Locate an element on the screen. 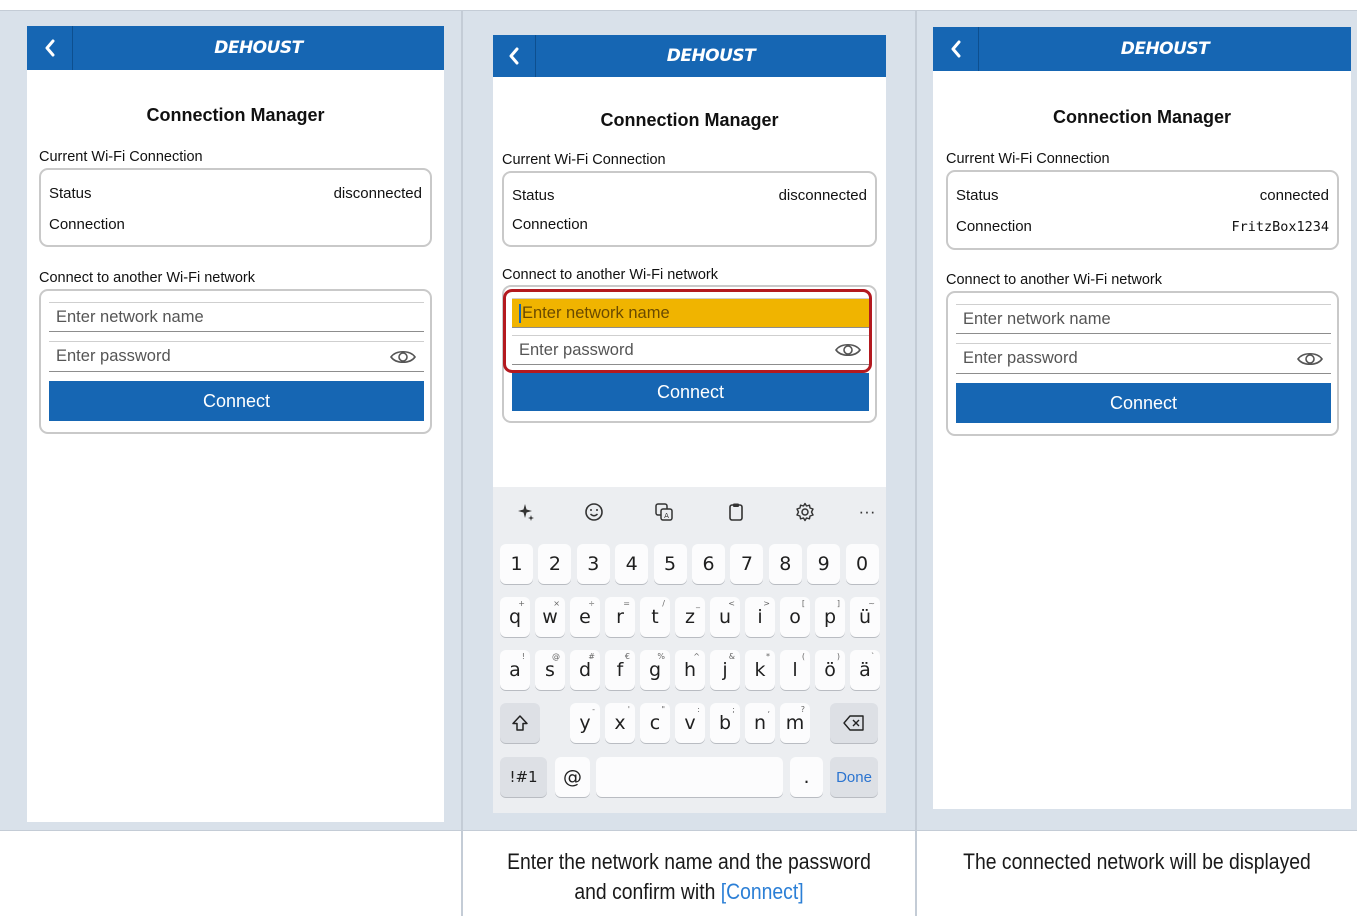  key-g: g% is located at coordinates (655, 670).